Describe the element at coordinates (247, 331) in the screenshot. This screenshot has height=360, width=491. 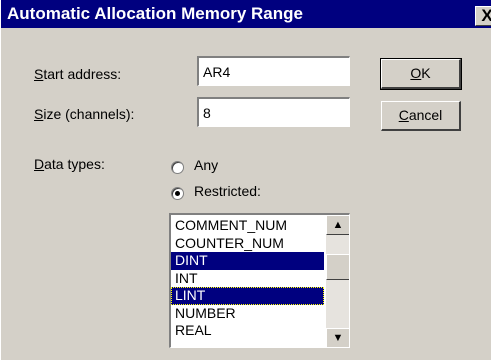
I see `list-item: REAL` at that location.